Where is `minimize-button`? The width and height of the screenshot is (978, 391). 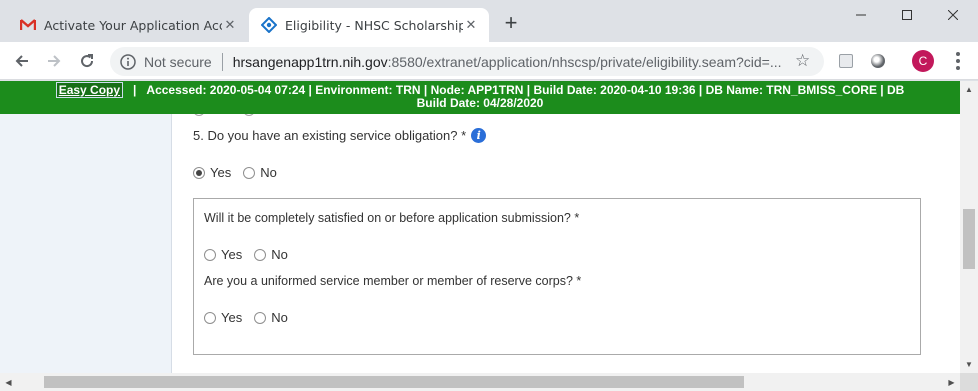
minimize-button is located at coordinates (861, 15).